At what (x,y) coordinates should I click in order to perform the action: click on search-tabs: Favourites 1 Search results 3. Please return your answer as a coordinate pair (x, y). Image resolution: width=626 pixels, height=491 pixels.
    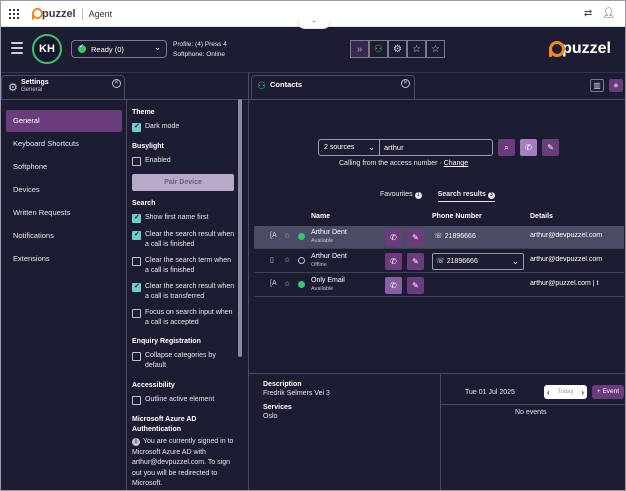
    Looking at the image, I should click on (437, 196).